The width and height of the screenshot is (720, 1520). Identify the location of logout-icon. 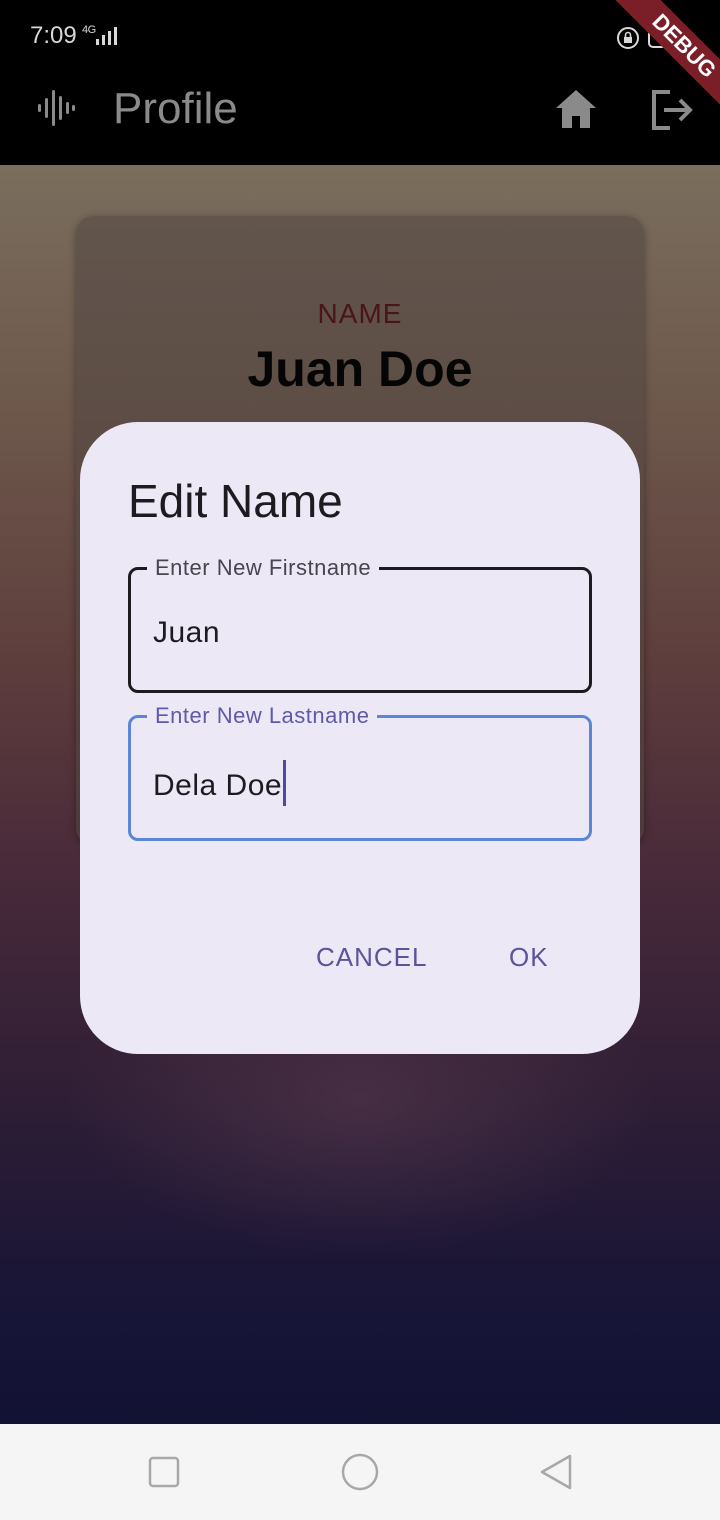
(672, 110).